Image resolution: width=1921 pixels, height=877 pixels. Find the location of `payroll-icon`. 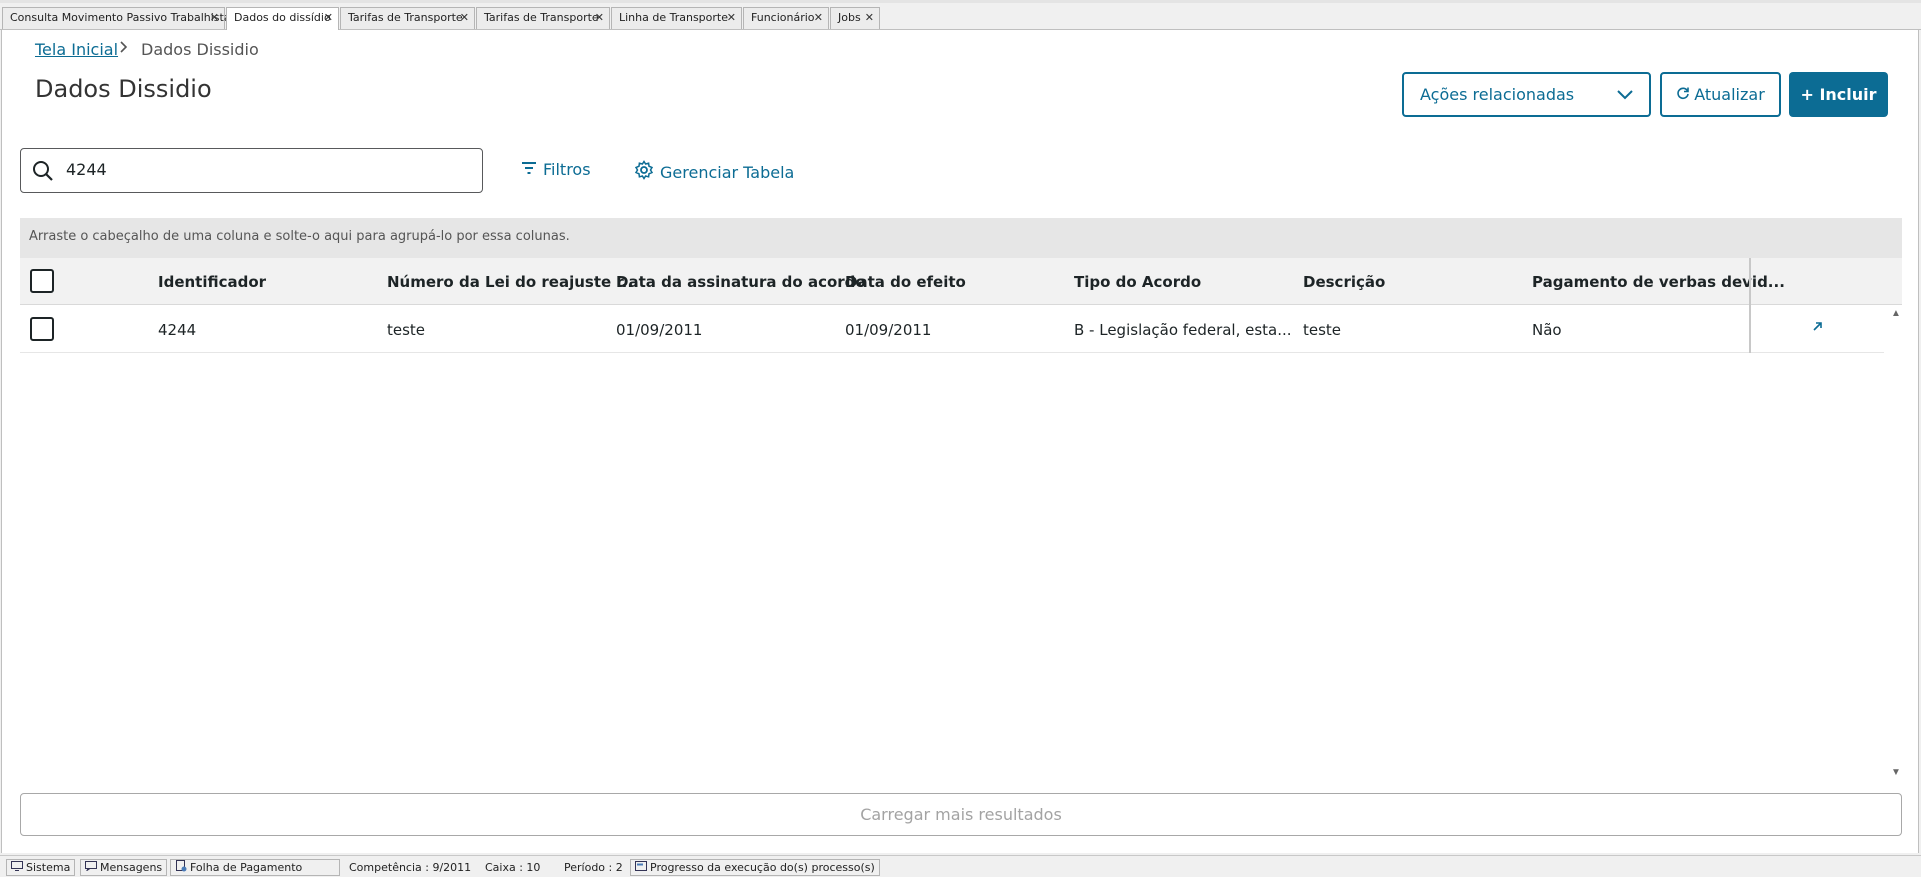

payroll-icon is located at coordinates (181, 867).